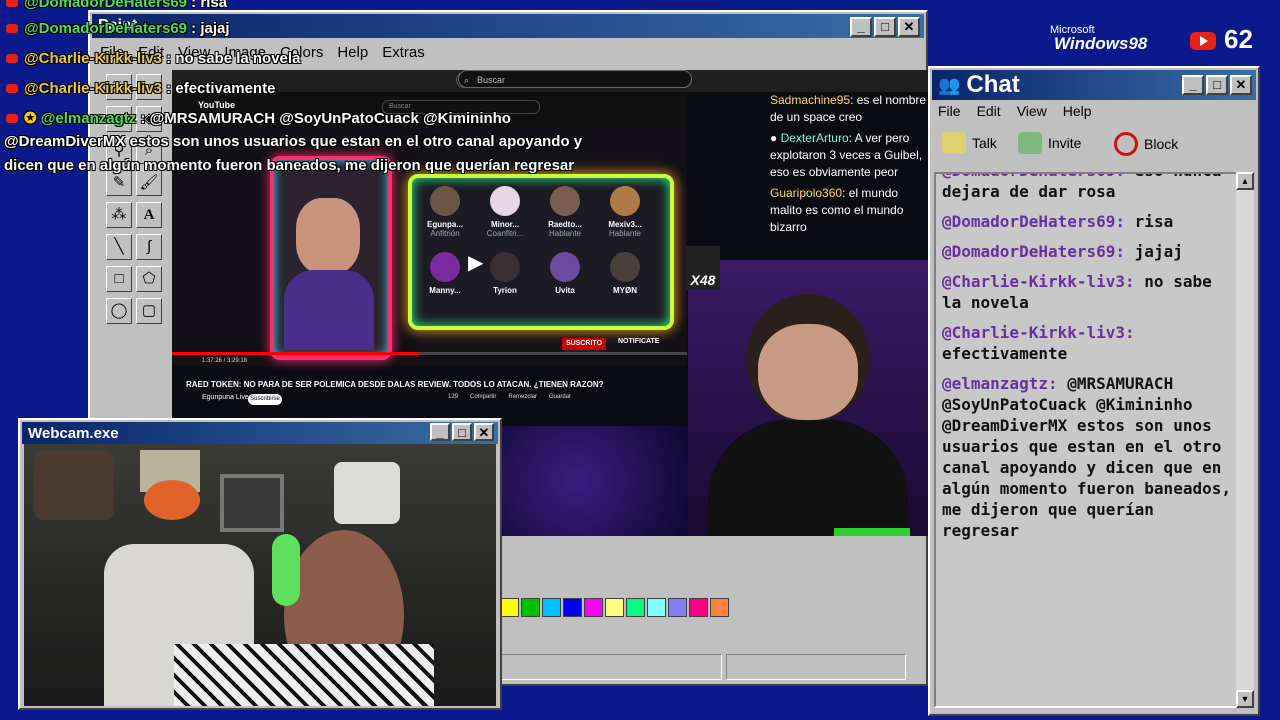  I want to click on chat-titlebar: 👥 Chat _ □ ✕, so click(1094, 85).